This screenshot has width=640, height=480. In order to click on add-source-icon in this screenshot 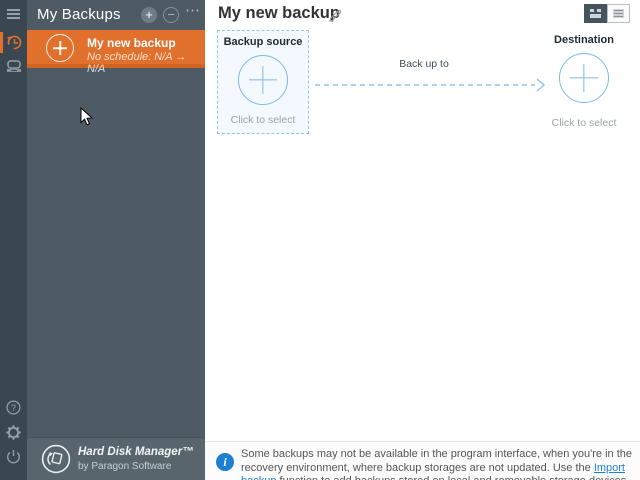, I will do `click(263, 80)`.